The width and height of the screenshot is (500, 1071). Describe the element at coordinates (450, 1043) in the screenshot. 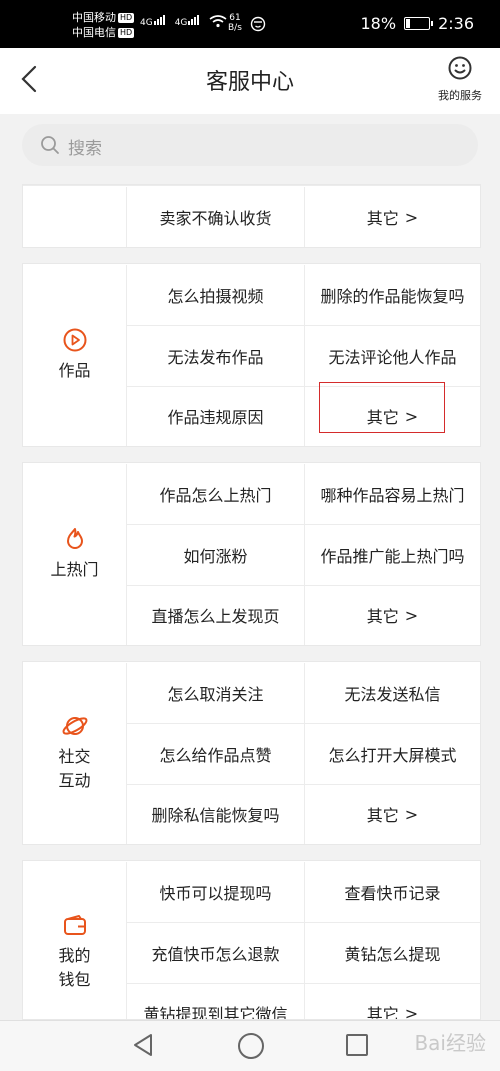

I see `watermark: Bai经验` at that location.